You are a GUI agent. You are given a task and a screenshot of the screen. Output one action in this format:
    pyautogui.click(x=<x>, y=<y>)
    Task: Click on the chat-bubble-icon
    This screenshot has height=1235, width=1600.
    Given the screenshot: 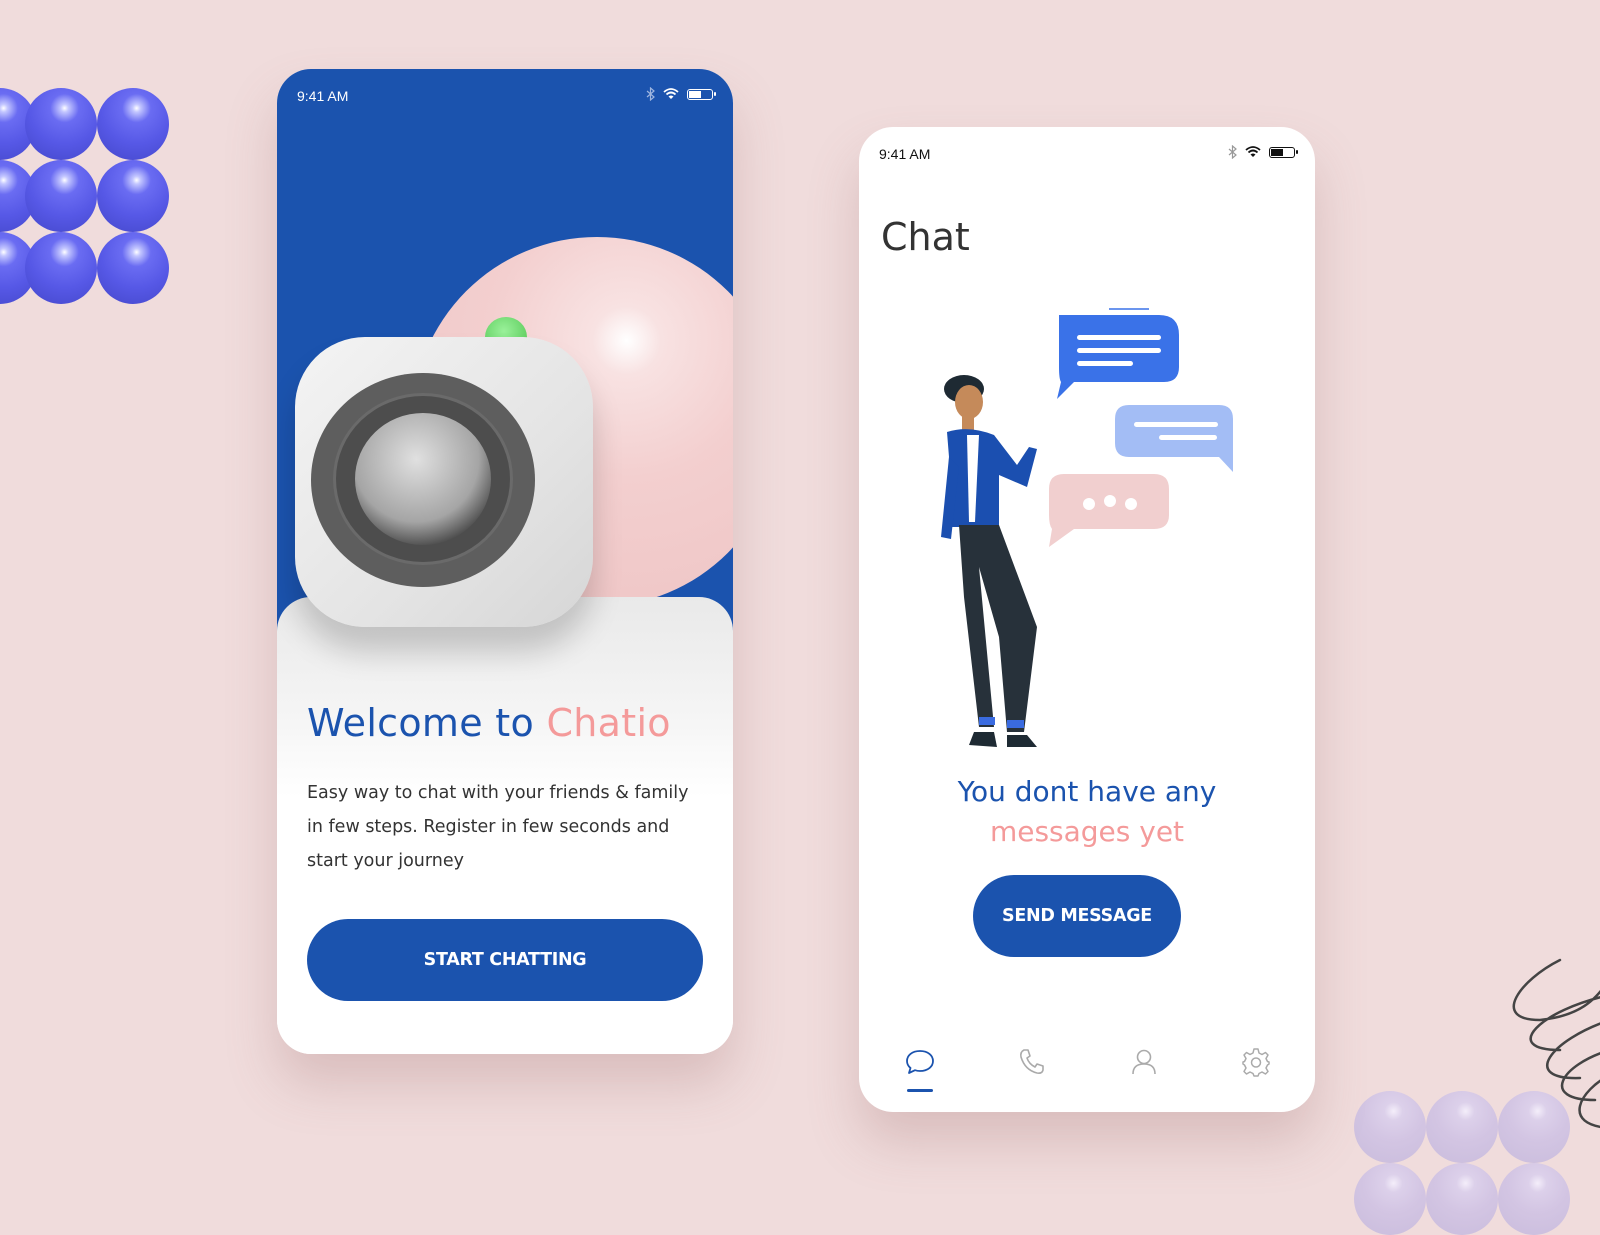 What is the action you would take?
    pyautogui.click(x=920, y=1062)
    